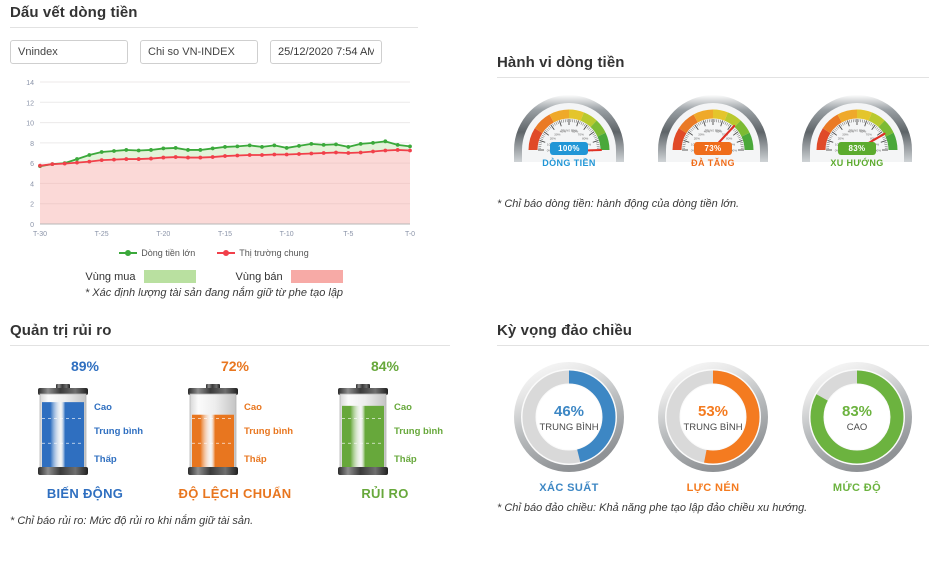 The width and height of the screenshot is (939, 569). I want to click on gauge-caption: XU HƯỚNG, so click(857, 163).